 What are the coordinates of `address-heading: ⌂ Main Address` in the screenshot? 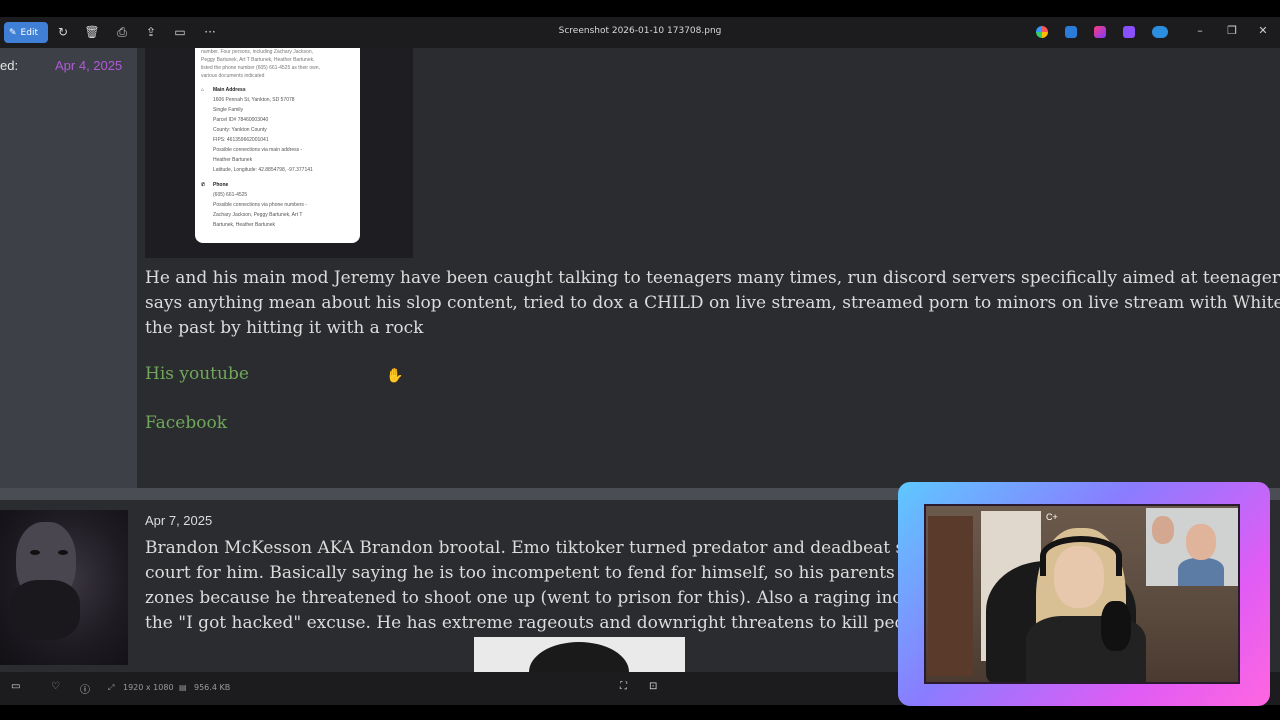 It's located at (223, 90).